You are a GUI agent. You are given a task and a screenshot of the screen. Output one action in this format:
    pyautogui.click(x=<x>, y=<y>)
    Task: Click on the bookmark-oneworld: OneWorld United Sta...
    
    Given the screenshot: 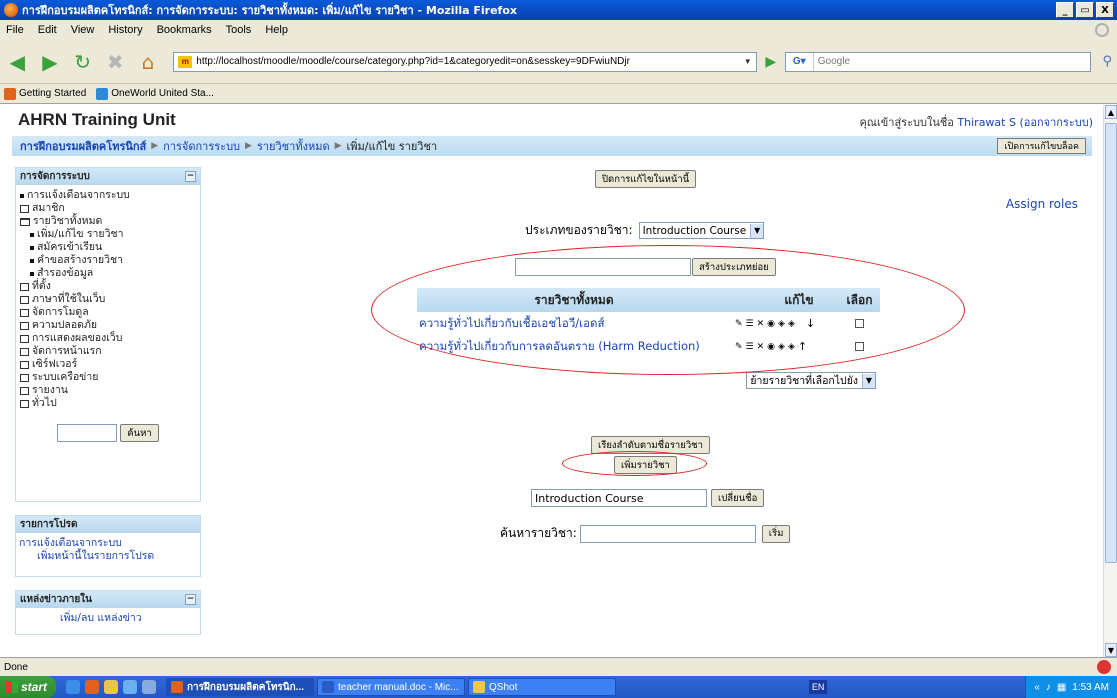 What is the action you would take?
    pyautogui.click(x=155, y=93)
    